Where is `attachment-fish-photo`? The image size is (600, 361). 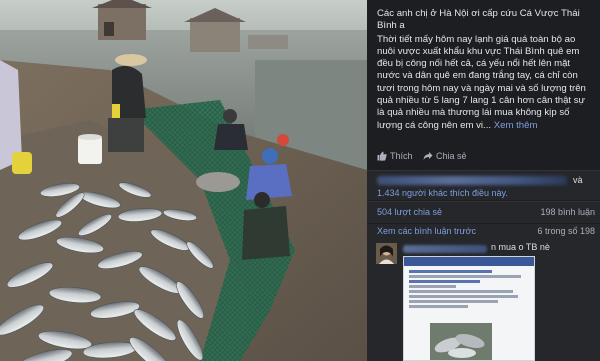 attachment-fish-photo is located at coordinates (461, 341).